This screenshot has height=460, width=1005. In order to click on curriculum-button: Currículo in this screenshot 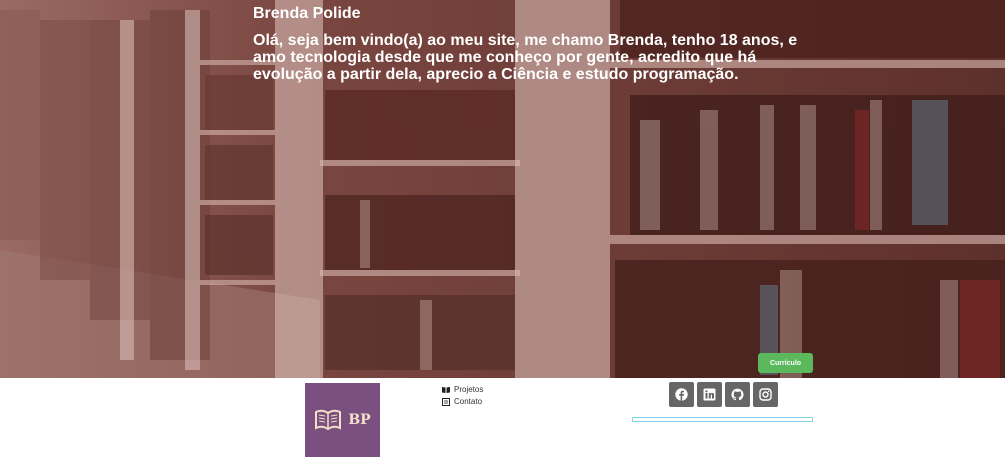, I will do `click(785, 363)`.